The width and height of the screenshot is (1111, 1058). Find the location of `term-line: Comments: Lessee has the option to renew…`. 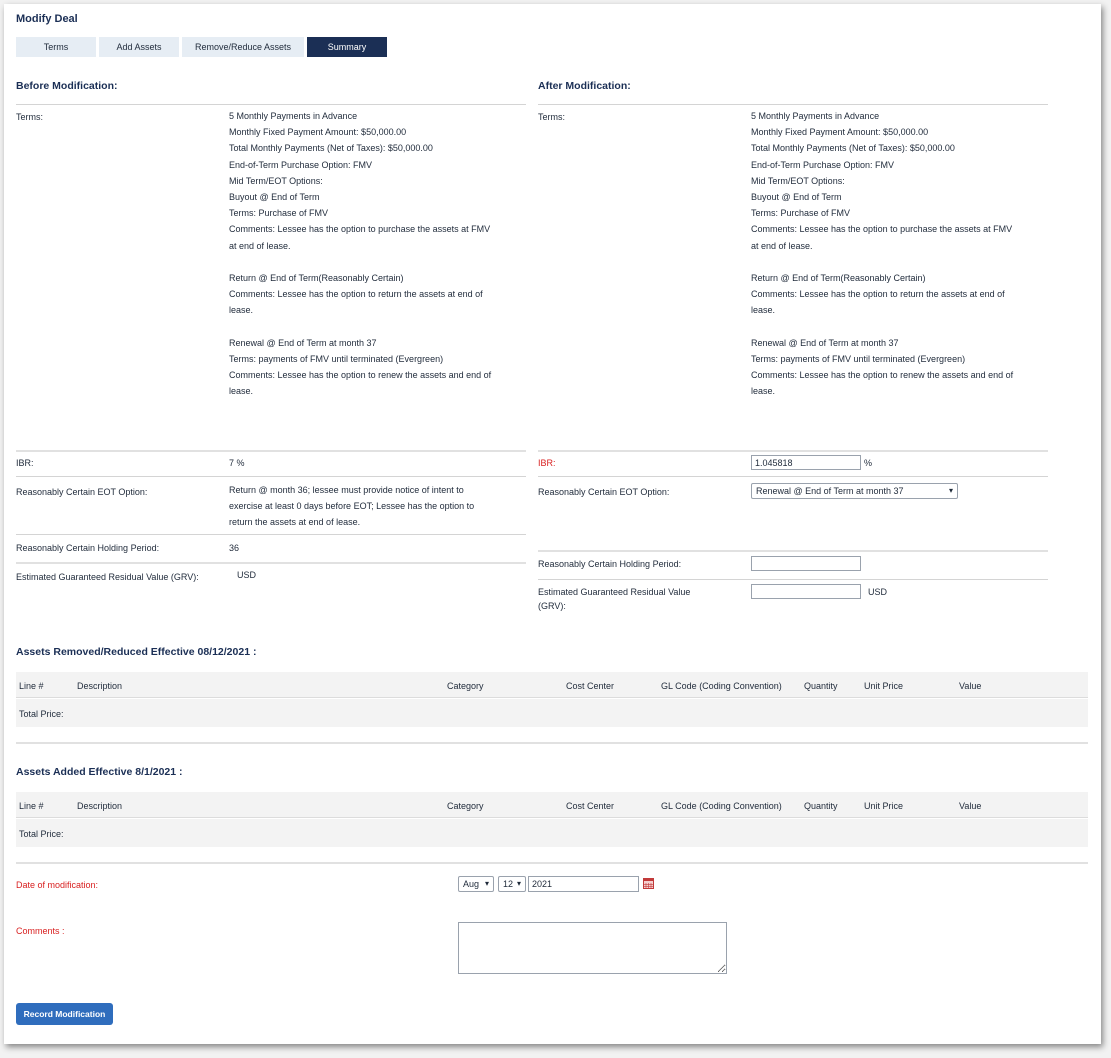

term-line: Comments: Lessee has the option to renew… is located at coordinates (360, 375).